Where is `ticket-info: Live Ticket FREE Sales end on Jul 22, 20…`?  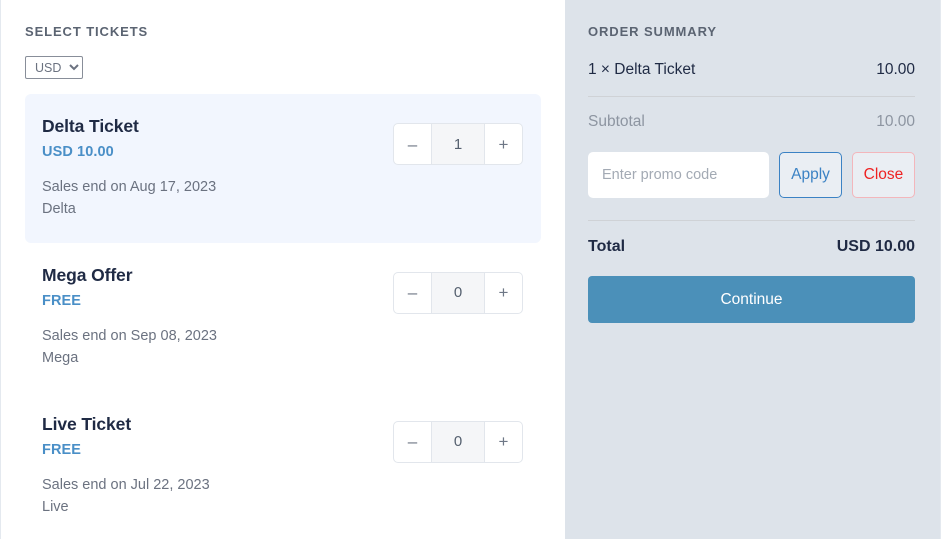
ticket-info: Live Ticket FREE Sales end on Jul 22, 20… is located at coordinates (217, 466).